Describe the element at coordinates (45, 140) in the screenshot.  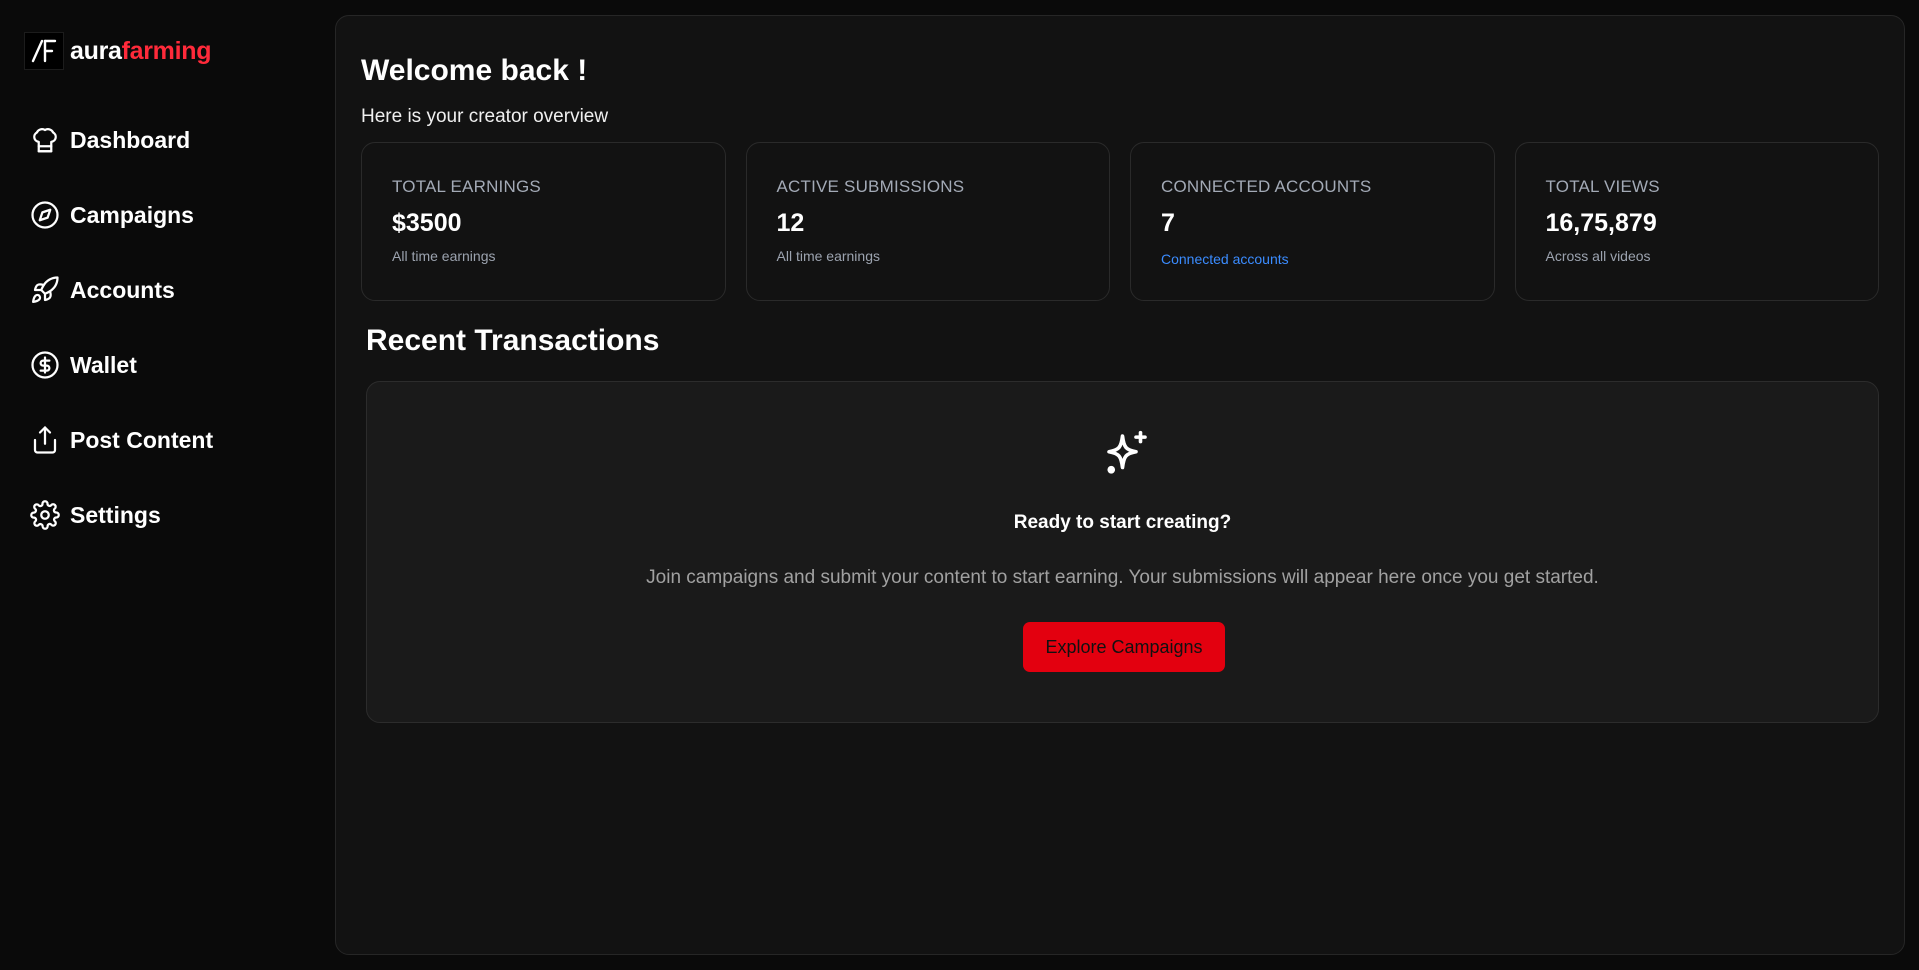
I see `chef-hat-icon` at that location.